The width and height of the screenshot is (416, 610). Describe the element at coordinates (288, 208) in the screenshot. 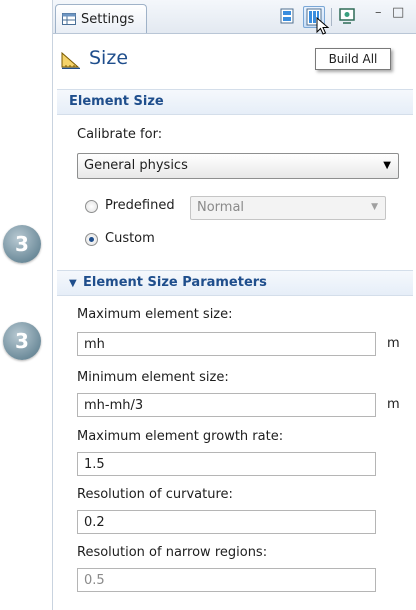

I see `predefined-select: Normal ▼` at that location.